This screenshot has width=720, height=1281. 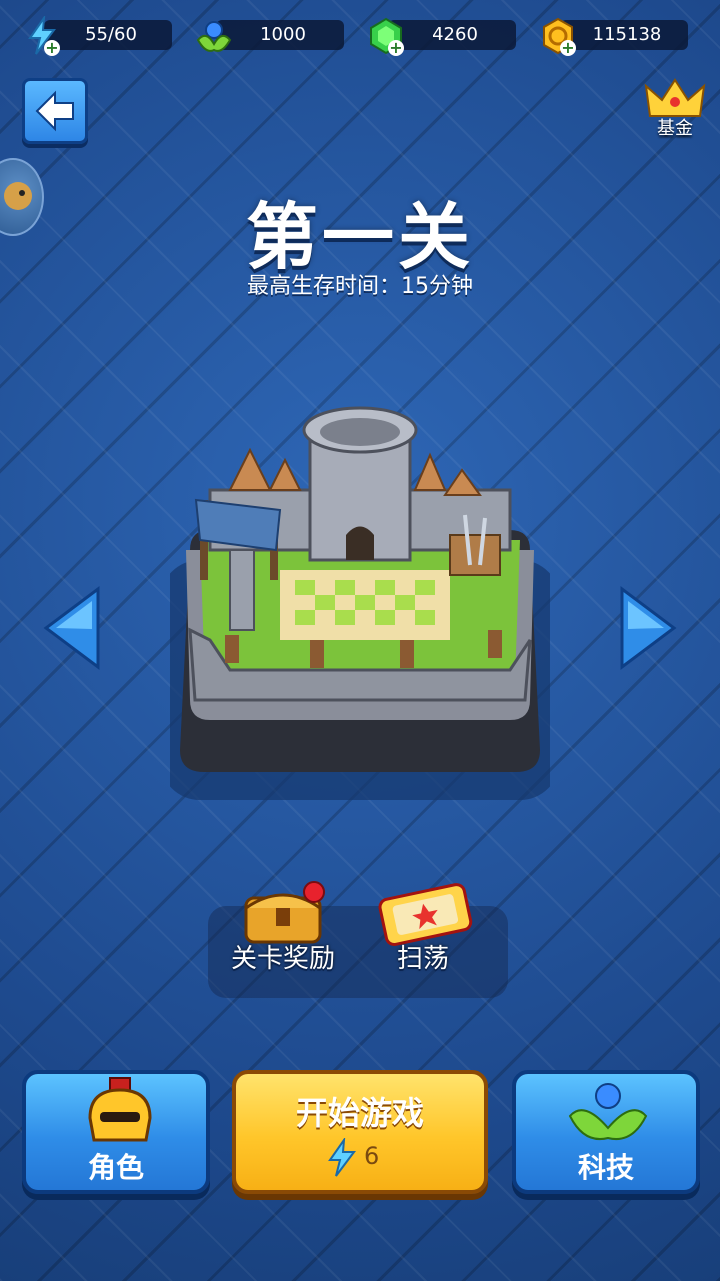 I want to click on role-button: 角色, so click(x=116, y=1132).